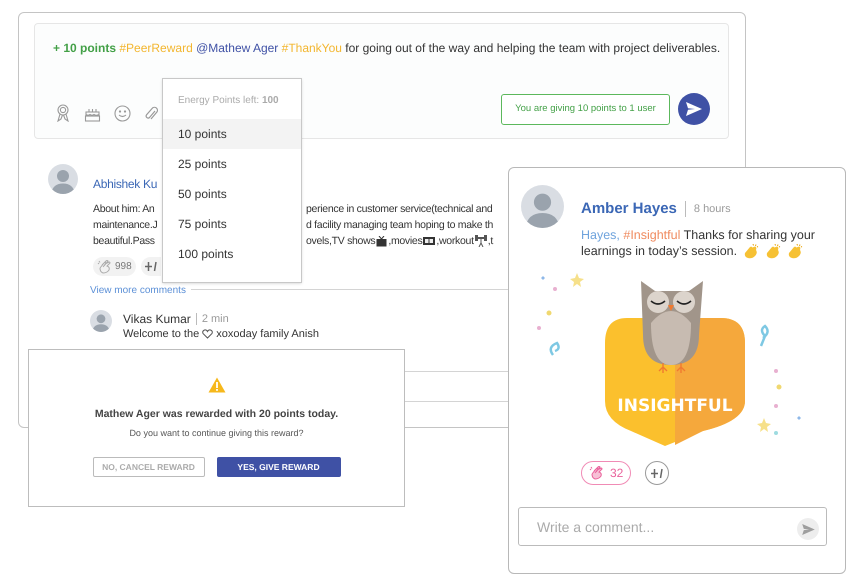  What do you see at coordinates (267, 334) in the screenshot?
I see `comment-text: xoxoday family Anish` at bounding box center [267, 334].